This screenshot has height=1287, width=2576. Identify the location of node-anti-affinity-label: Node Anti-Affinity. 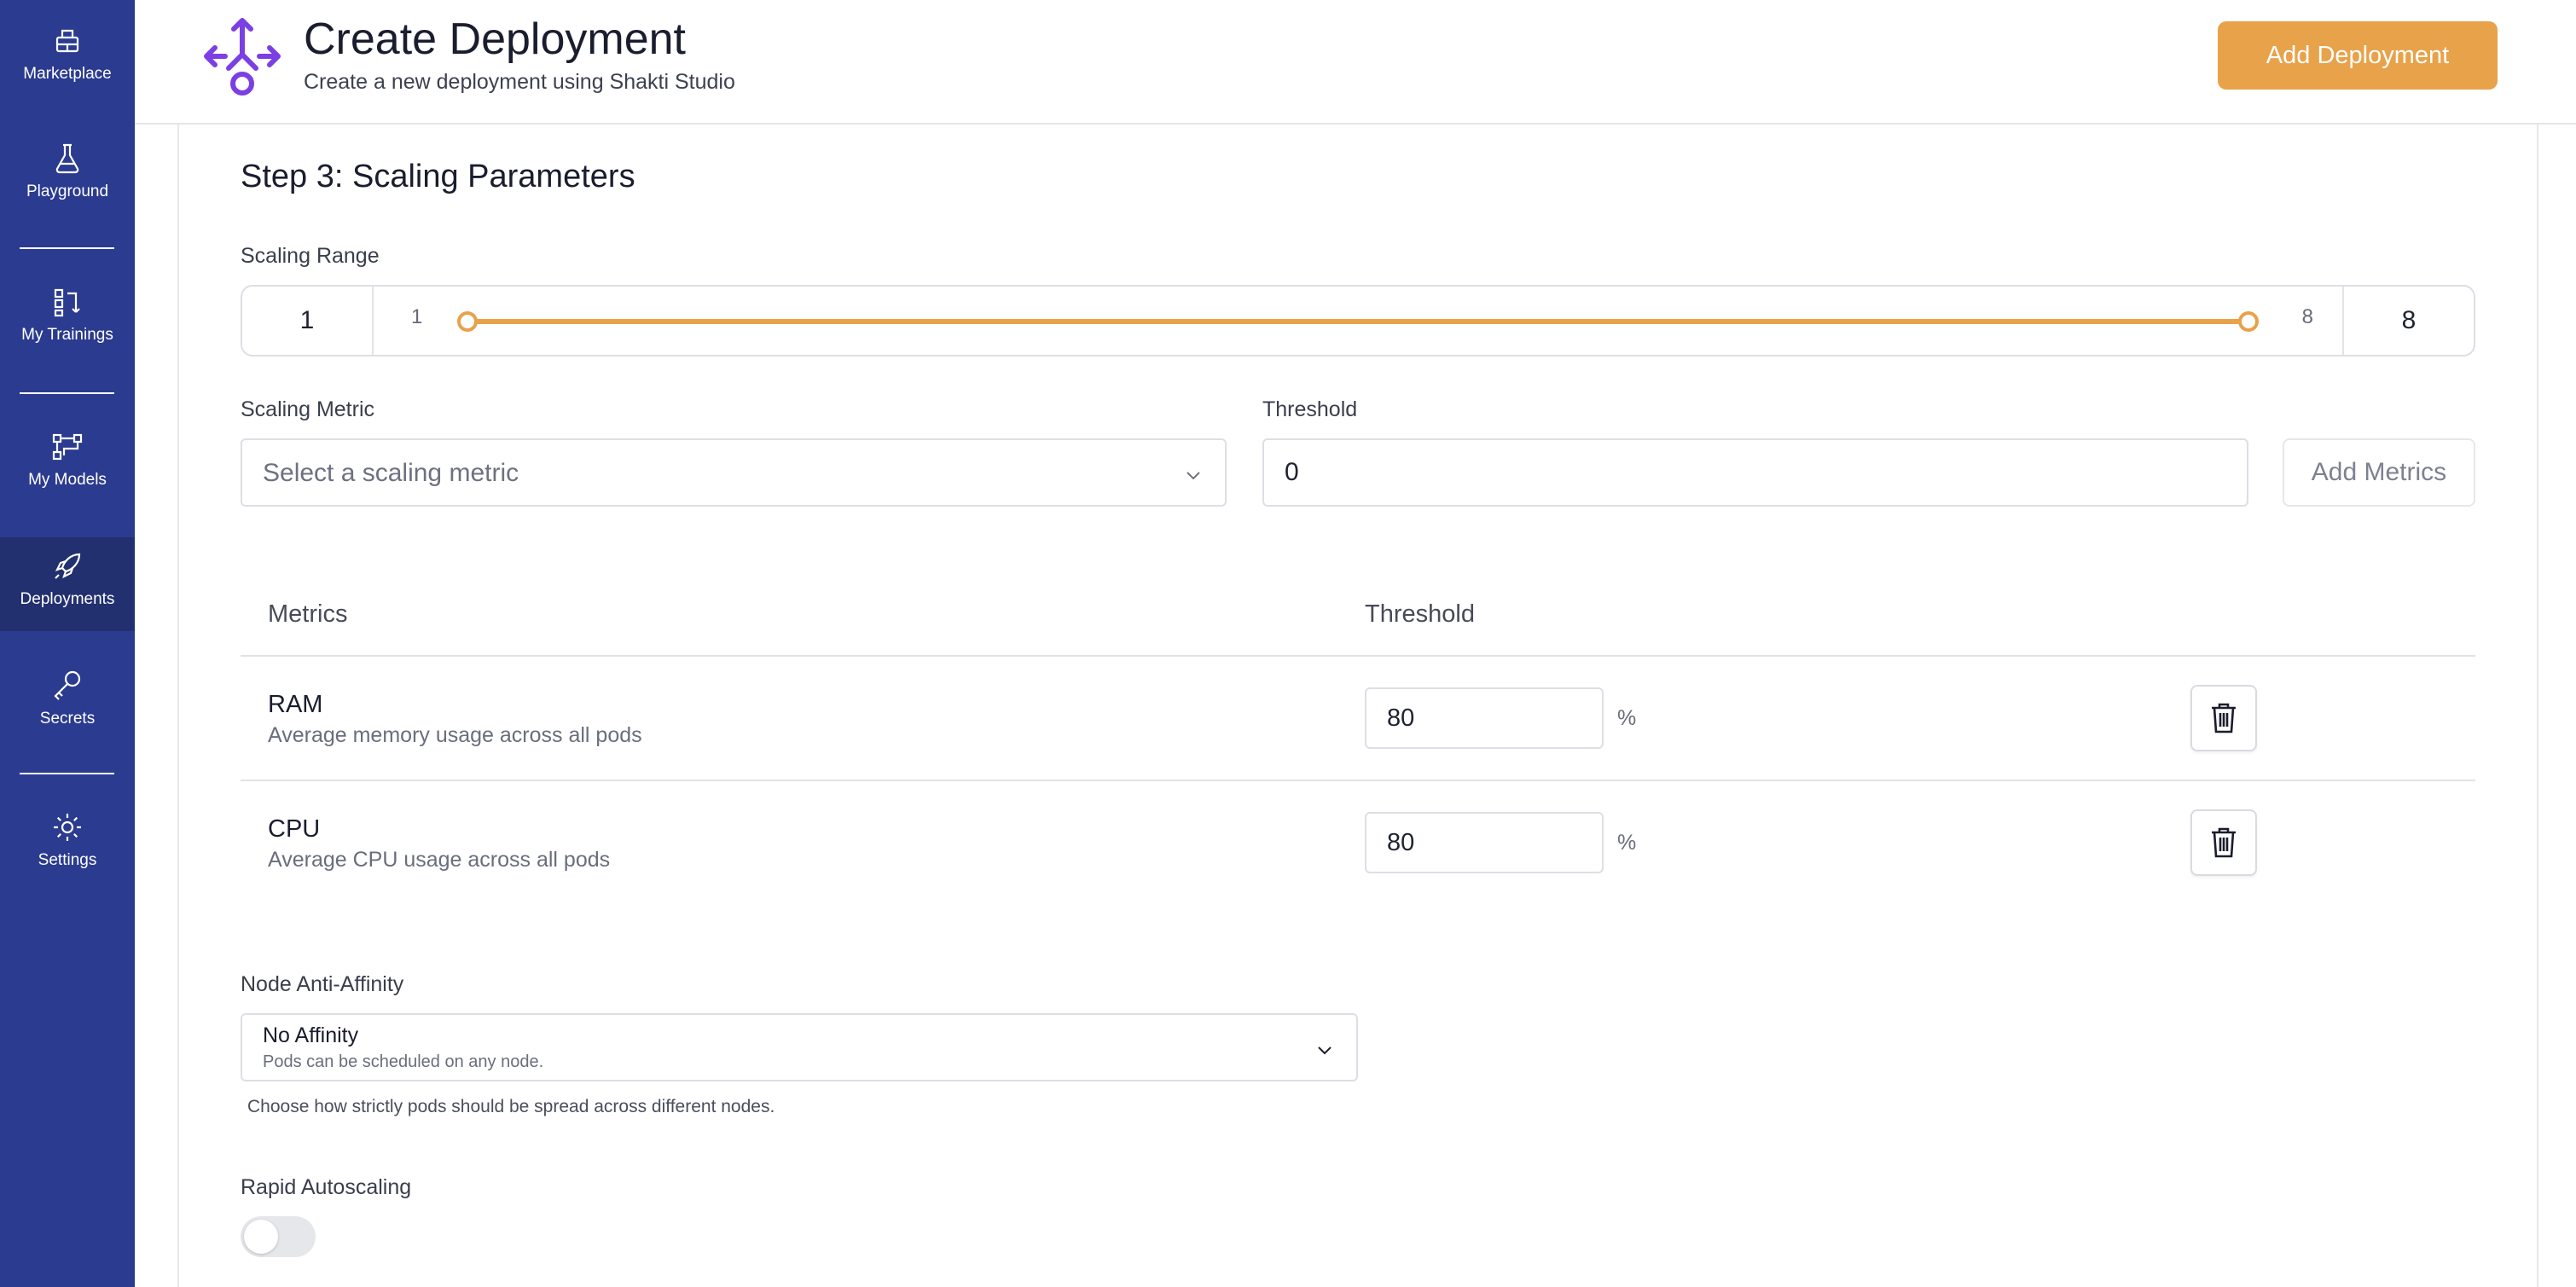
(322, 984).